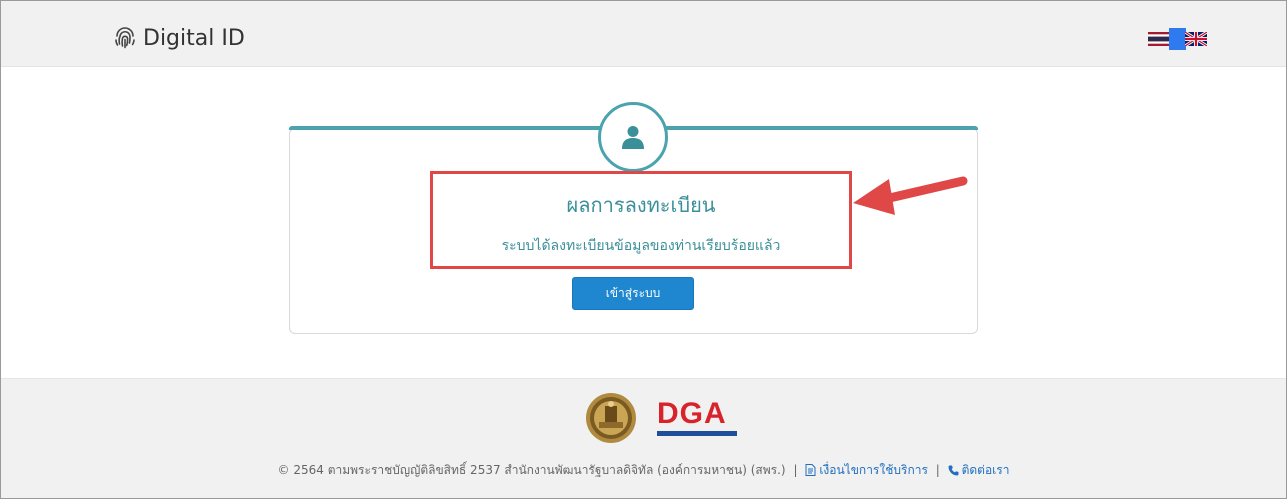 This screenshot has width=1287, height=499. I want to click on phone-icon, so click(953, 470).